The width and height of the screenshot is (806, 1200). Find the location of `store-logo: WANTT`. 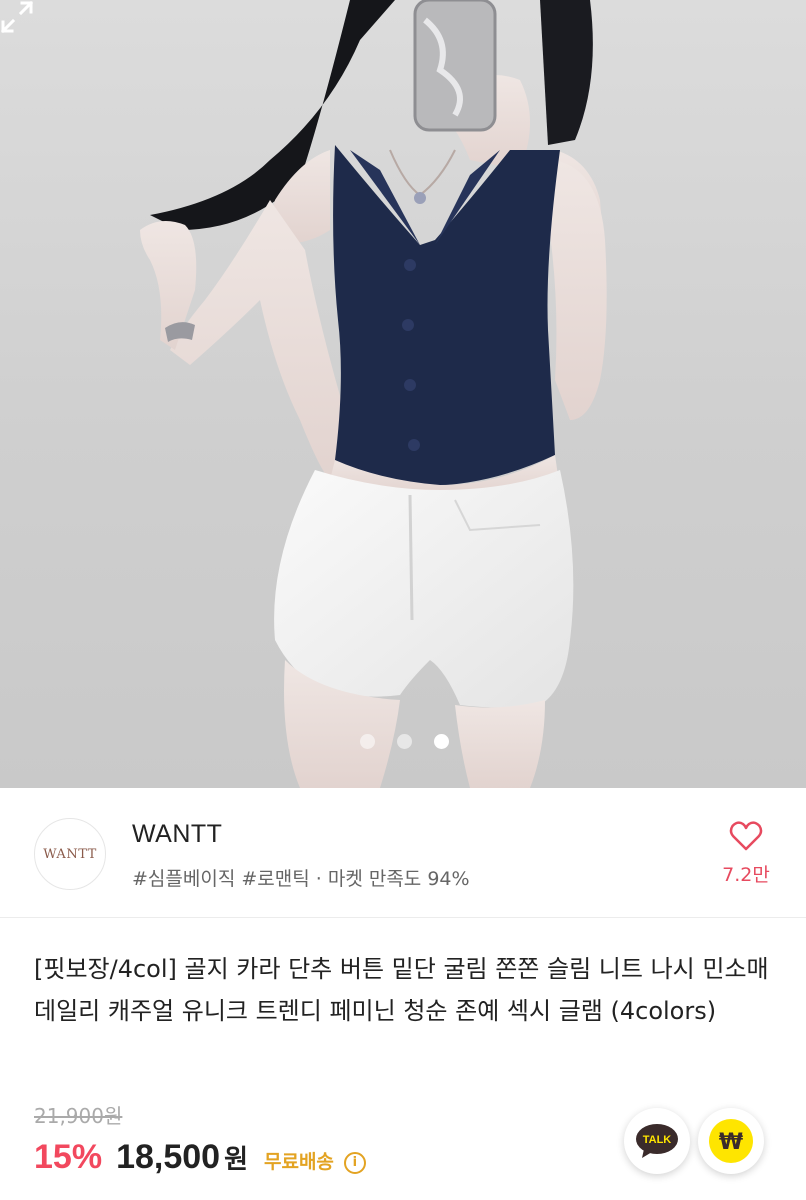

store-logo: WANTT is located at coordinates (70, 854).